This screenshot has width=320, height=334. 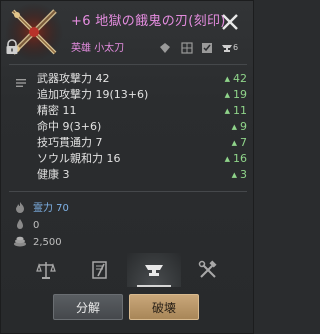 I want to click on stat-increase: ▲ 7, so click(x=239, y=142).